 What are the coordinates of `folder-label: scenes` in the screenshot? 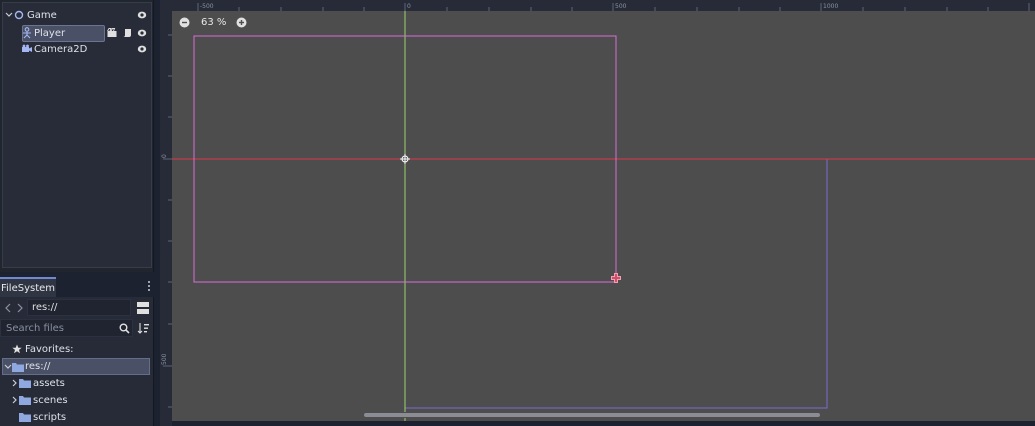 It's located at (50, 400).